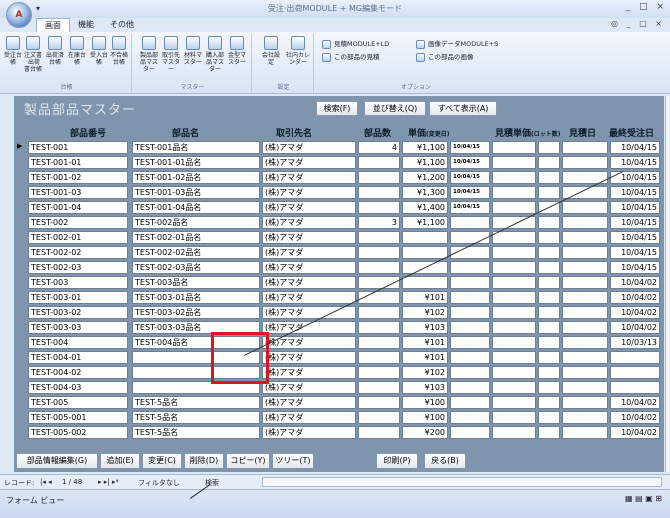 This screenshot has height=518, width=670. Describe the element at coordinates (13, 51) in the screenshot. I see `ledger-order-button: 受注台帳` at that location.